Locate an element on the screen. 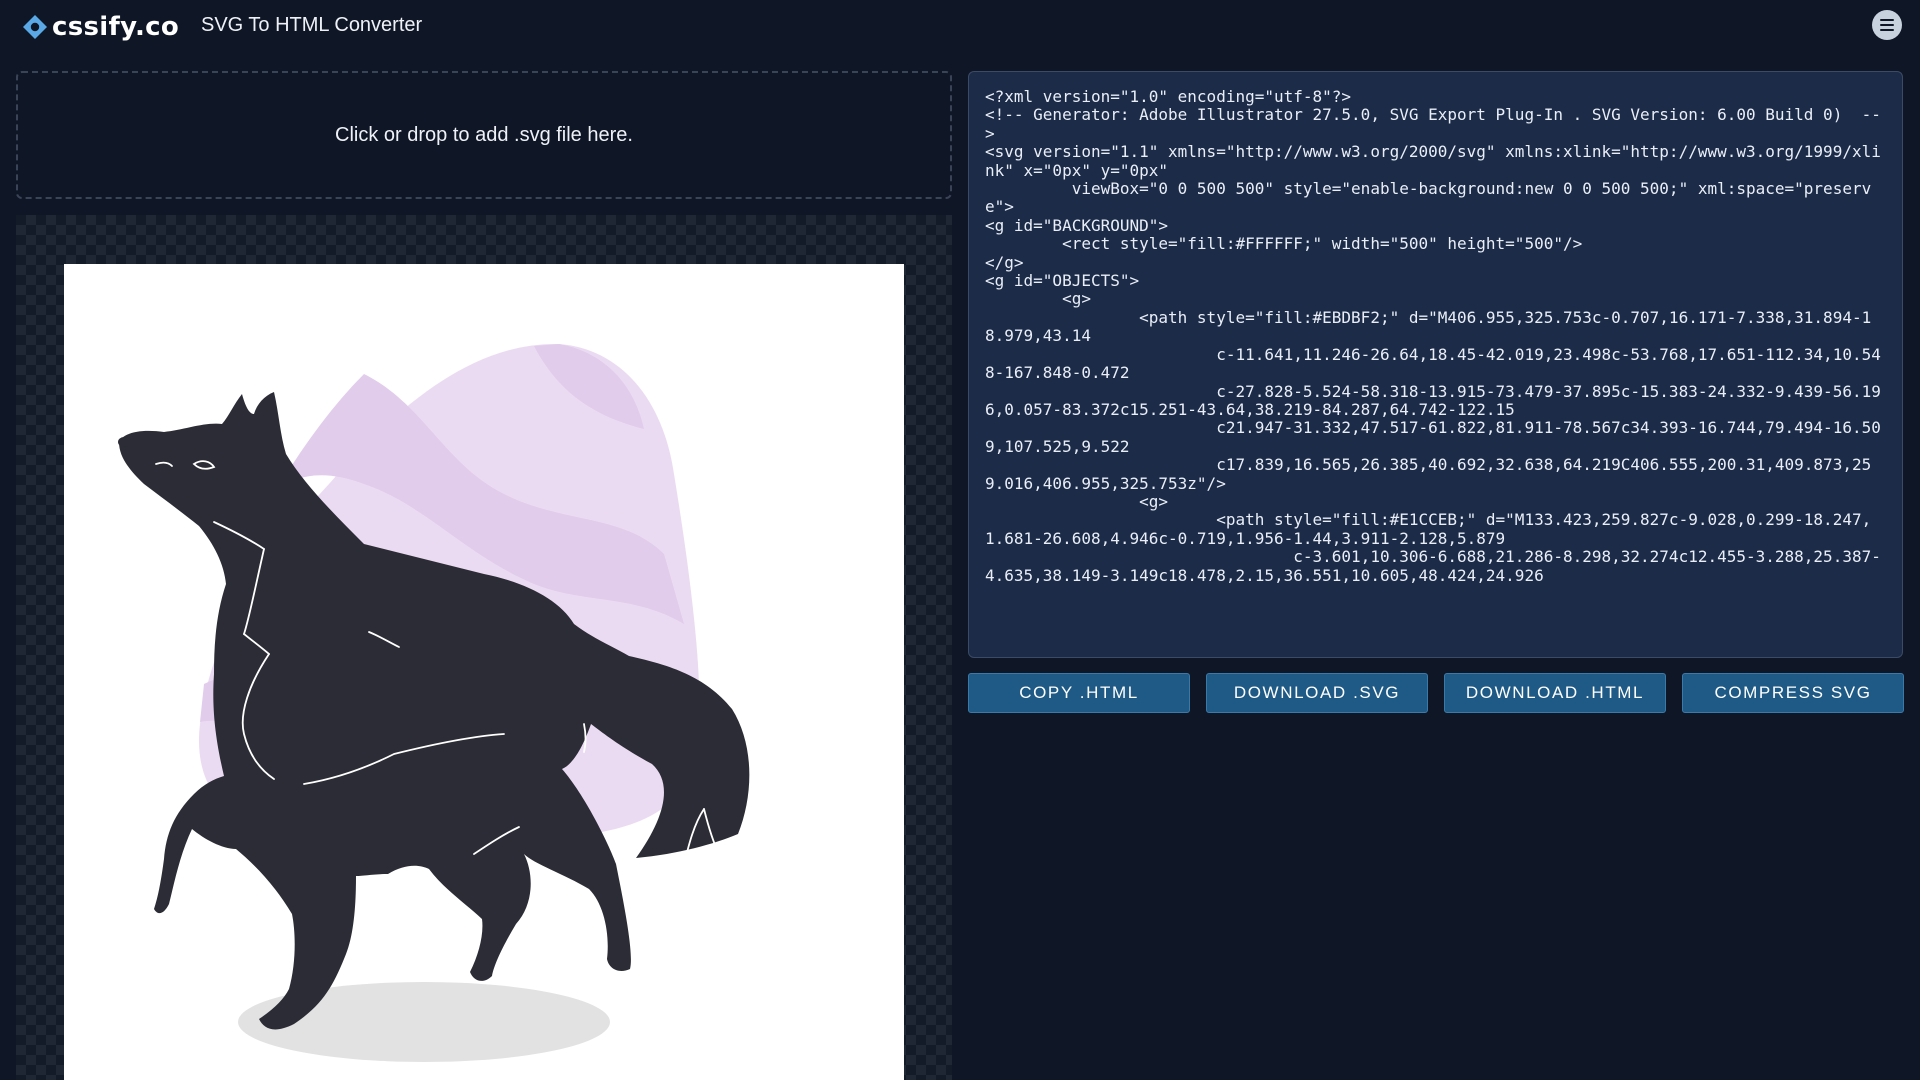  hamburger-menu-icon is located at coordinates (1887, 25).